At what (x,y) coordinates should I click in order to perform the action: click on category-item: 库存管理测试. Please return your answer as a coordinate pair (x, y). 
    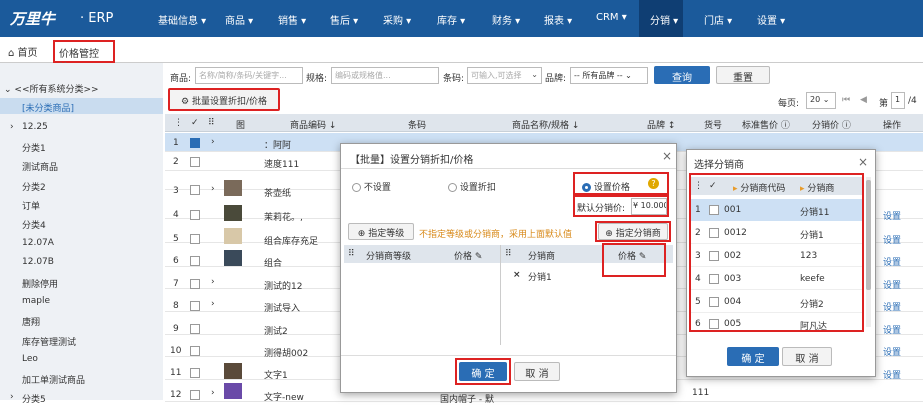
    Looking at the image, I should click on (49, 341).